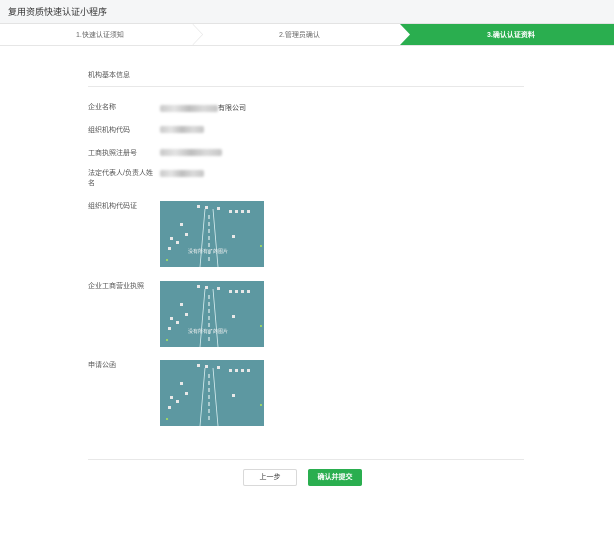 The width and height of the screenshot is (614, 560). I want to click on business-license-image: 没有所有了的图片, so click(212, 314).